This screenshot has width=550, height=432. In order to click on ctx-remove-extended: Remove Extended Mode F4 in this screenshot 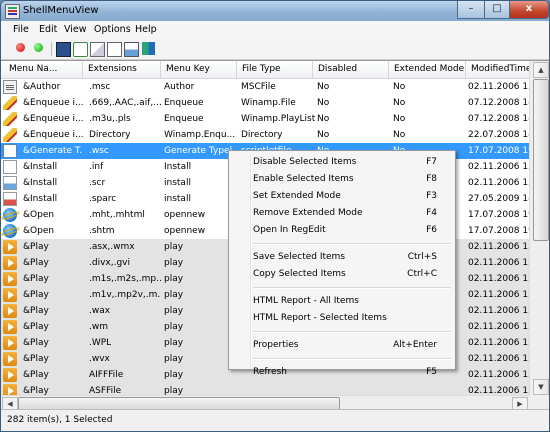, I will do `click(342, 213)`.